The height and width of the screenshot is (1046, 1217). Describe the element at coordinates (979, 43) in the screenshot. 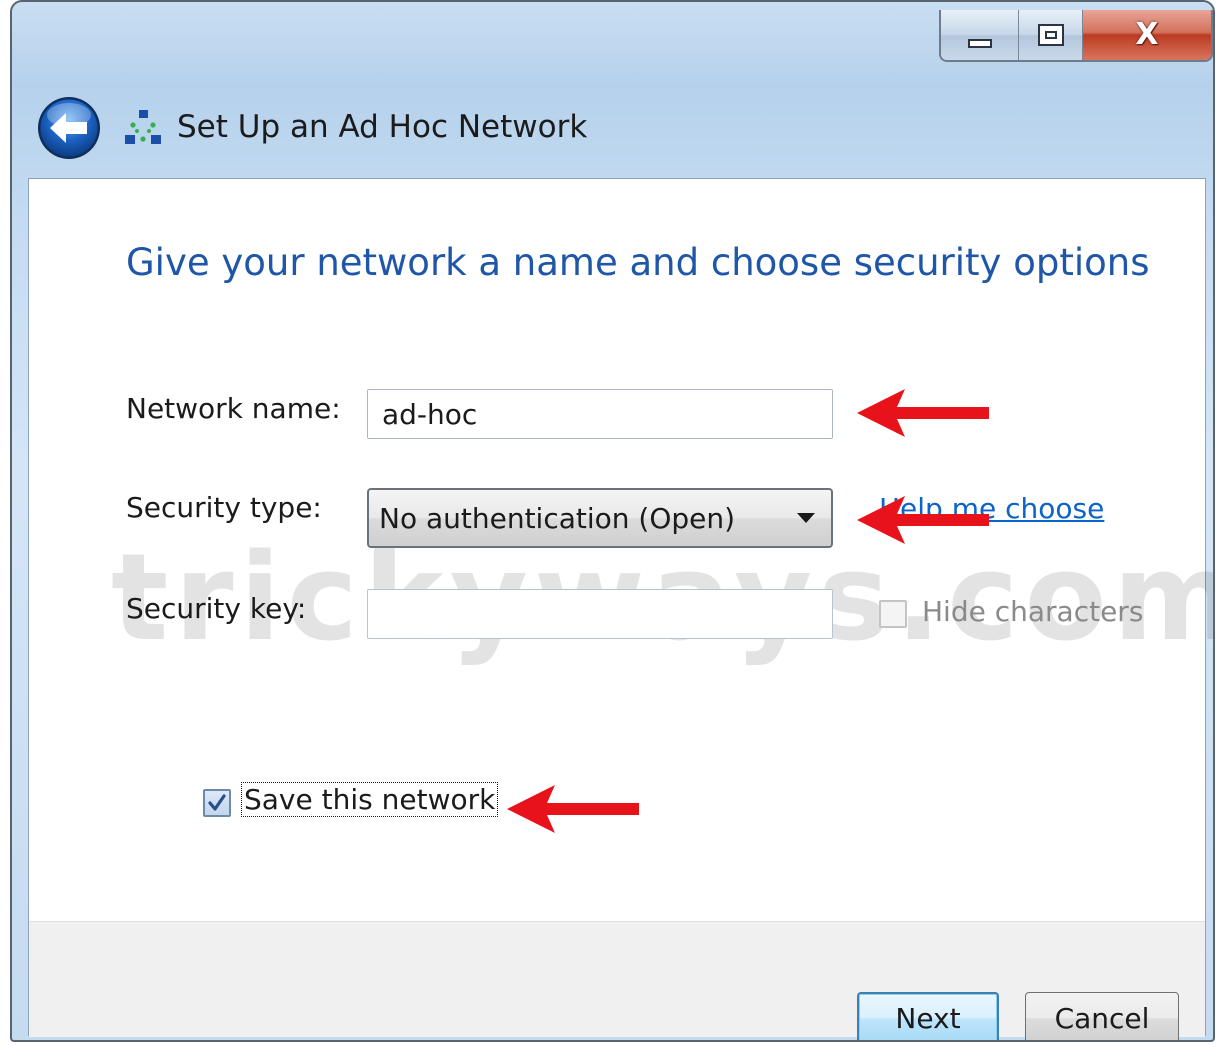

I see `minimize-icon` at that location.